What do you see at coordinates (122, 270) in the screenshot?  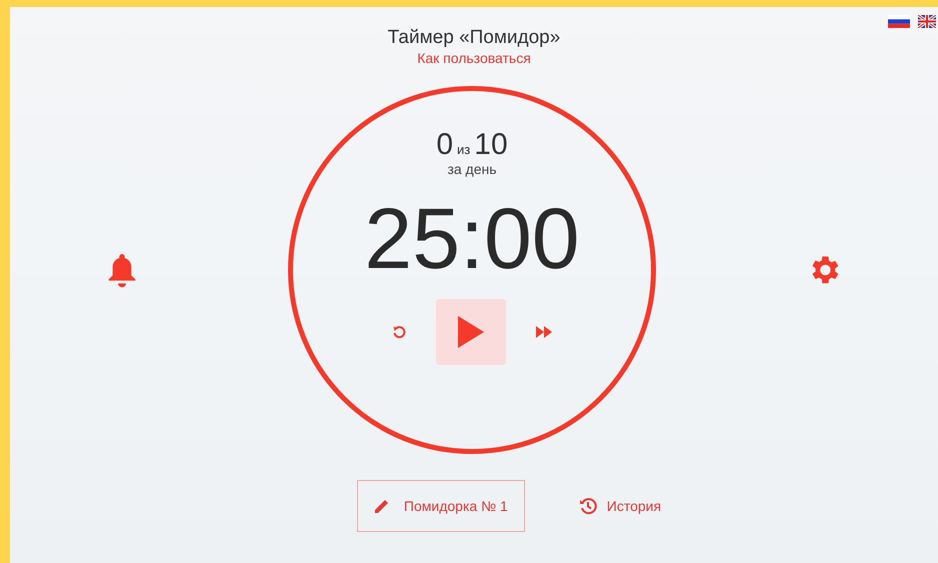 I see `bell-icon` at bounding box center [122, 270].